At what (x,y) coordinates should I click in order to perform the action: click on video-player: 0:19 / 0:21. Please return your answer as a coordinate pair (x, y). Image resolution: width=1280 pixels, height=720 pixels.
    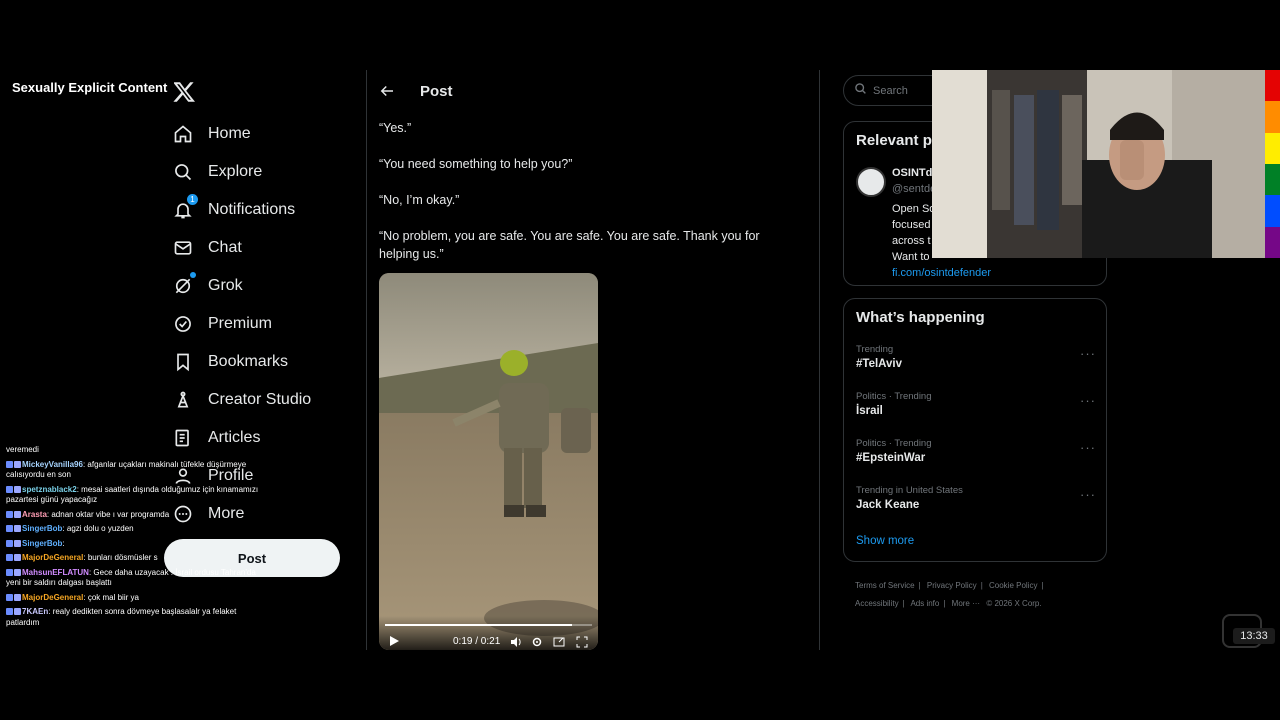
    Looking at the image, I should click on (488, 461).